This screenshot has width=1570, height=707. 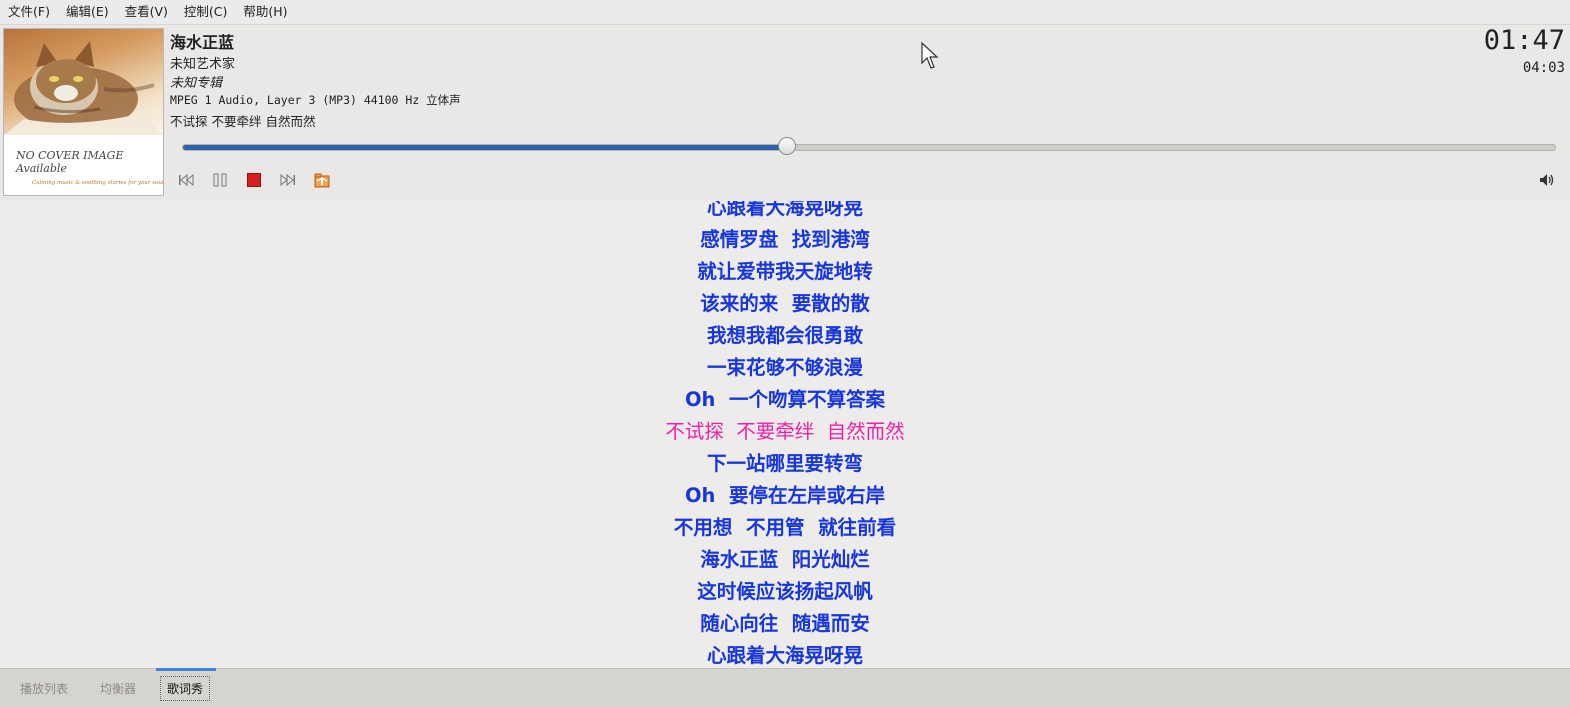 I want to click on no-cover-available: Available, so click(x=41, y=168).